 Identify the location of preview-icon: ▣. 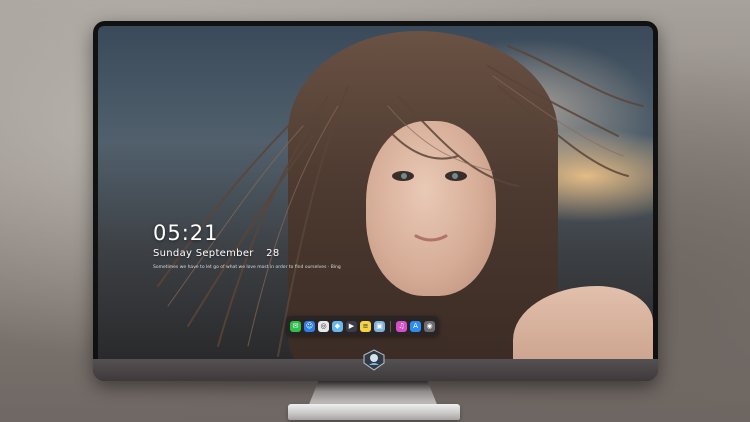
(379, 326).